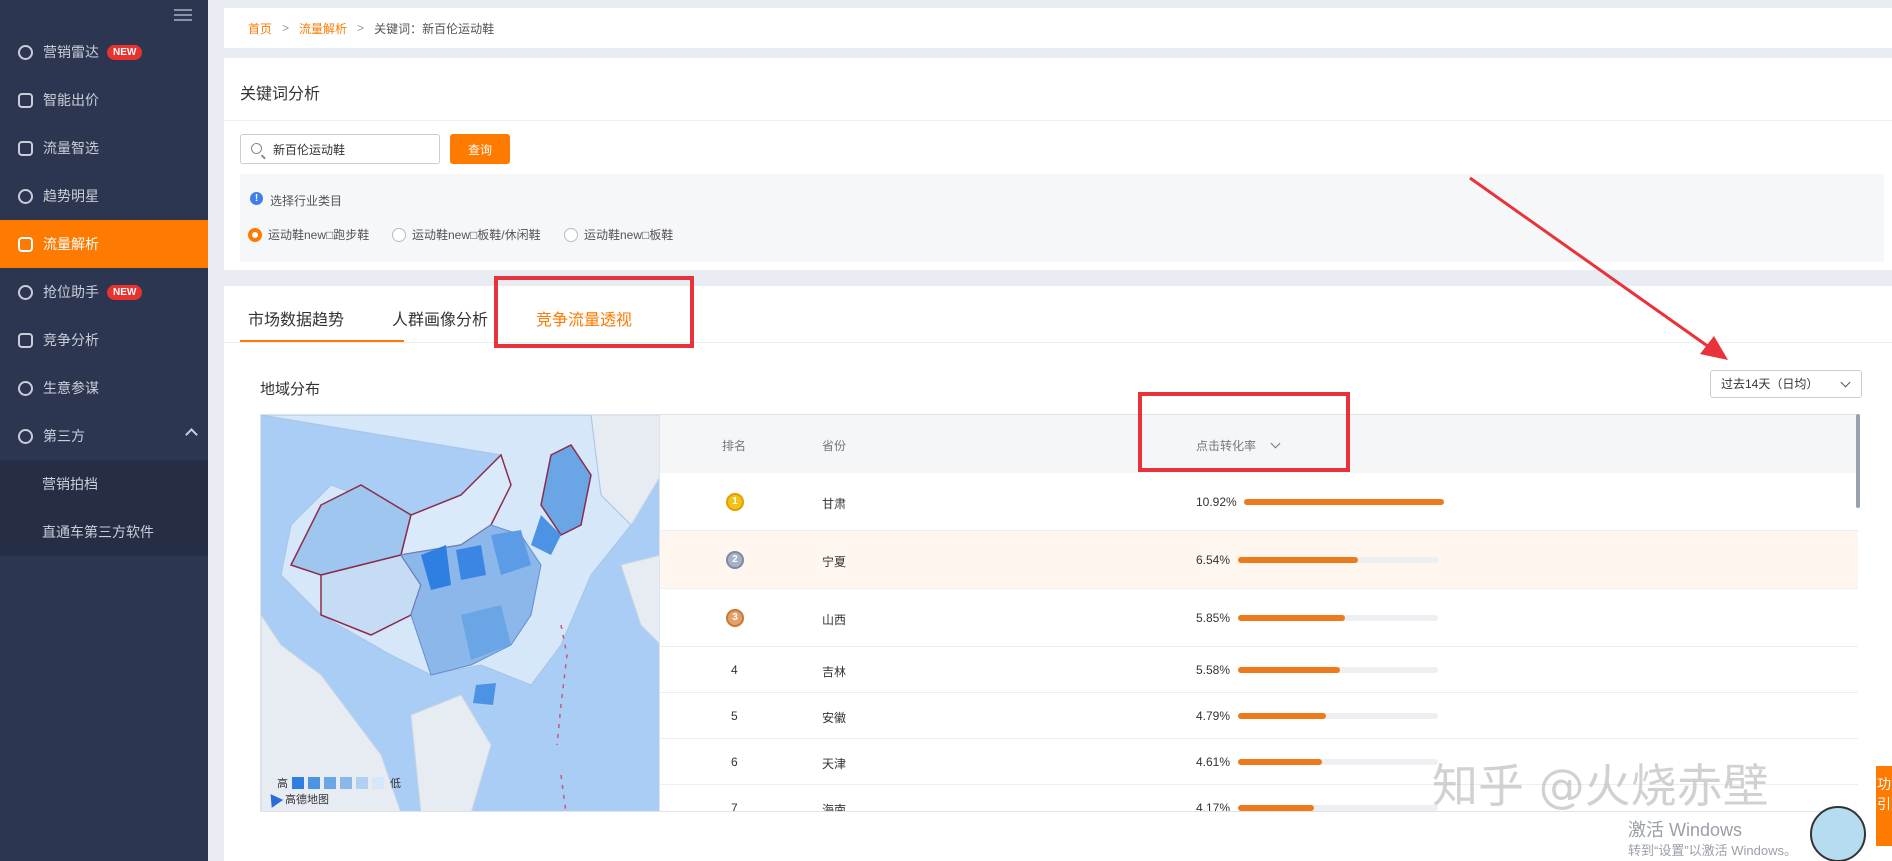 This screenshot has width=1892, height=861. What do you see at coordinates (1884, 806) in the screenshot?
I see `side-feature-tab: 功引` at bounding box center [1884, 806].